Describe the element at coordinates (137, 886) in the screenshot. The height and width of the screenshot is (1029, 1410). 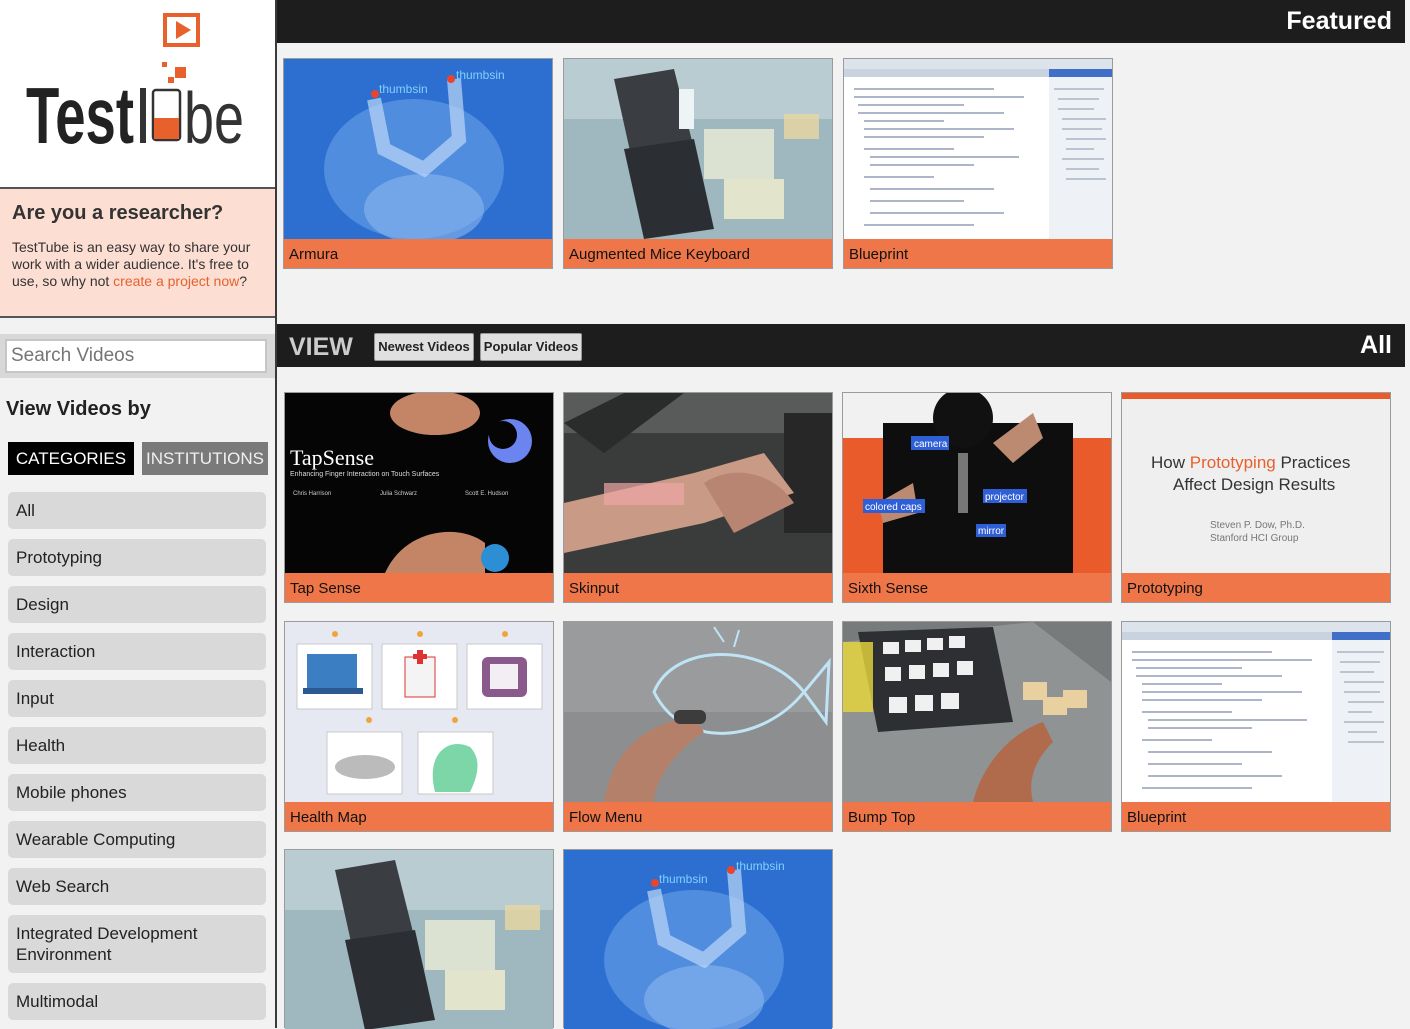
I see `category-web-search: Web Search` at that location.